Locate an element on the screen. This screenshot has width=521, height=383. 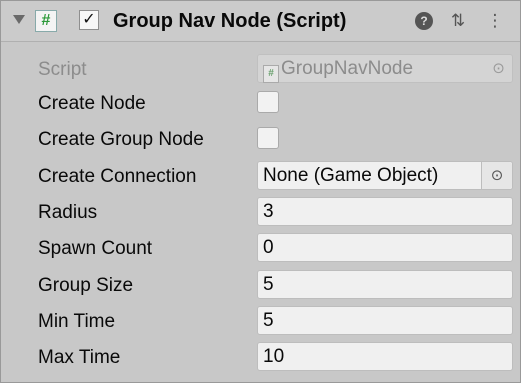
script-label: Script is located at coordinates (62, 69).